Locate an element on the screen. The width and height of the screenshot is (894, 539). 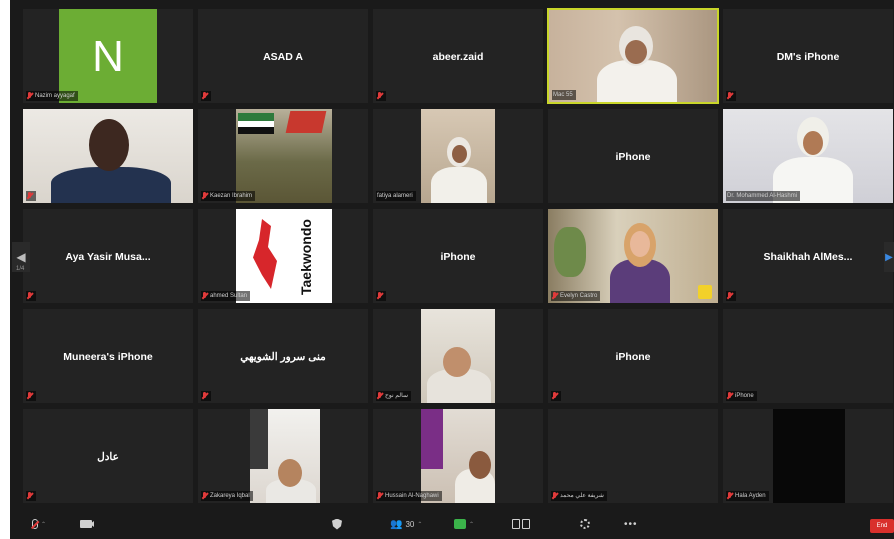
participant-tile: Hala Ayden is located at coordinates (808, 456).